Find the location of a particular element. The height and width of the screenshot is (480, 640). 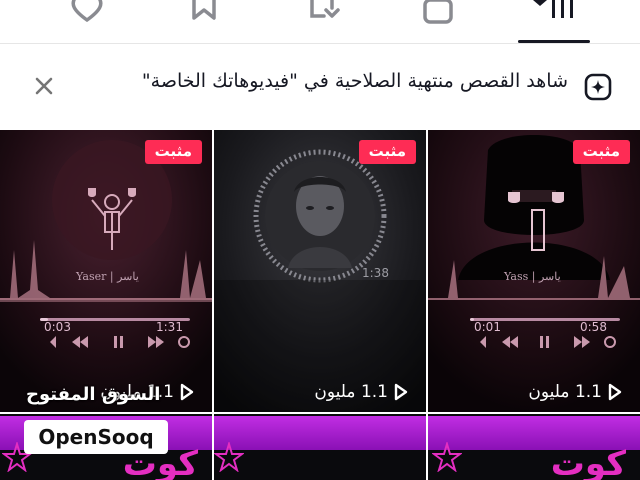

tab-saved is located at coordinates (204, 15).